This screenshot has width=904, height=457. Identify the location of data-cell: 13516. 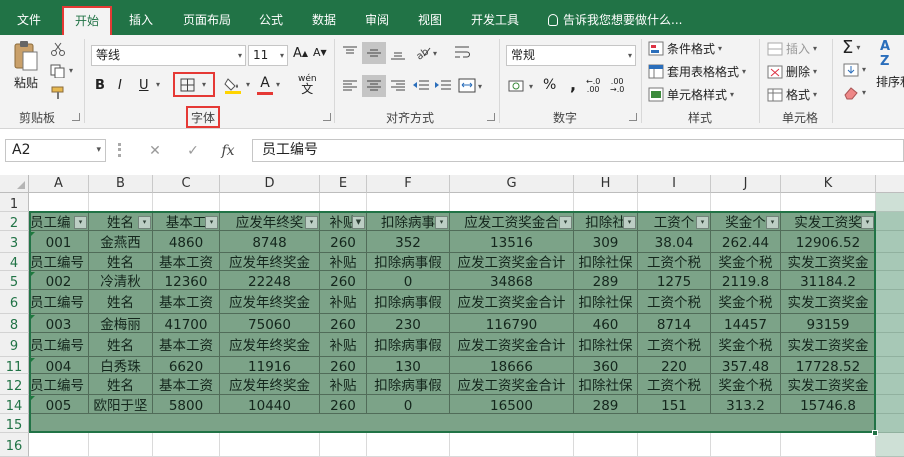
(512, 242).